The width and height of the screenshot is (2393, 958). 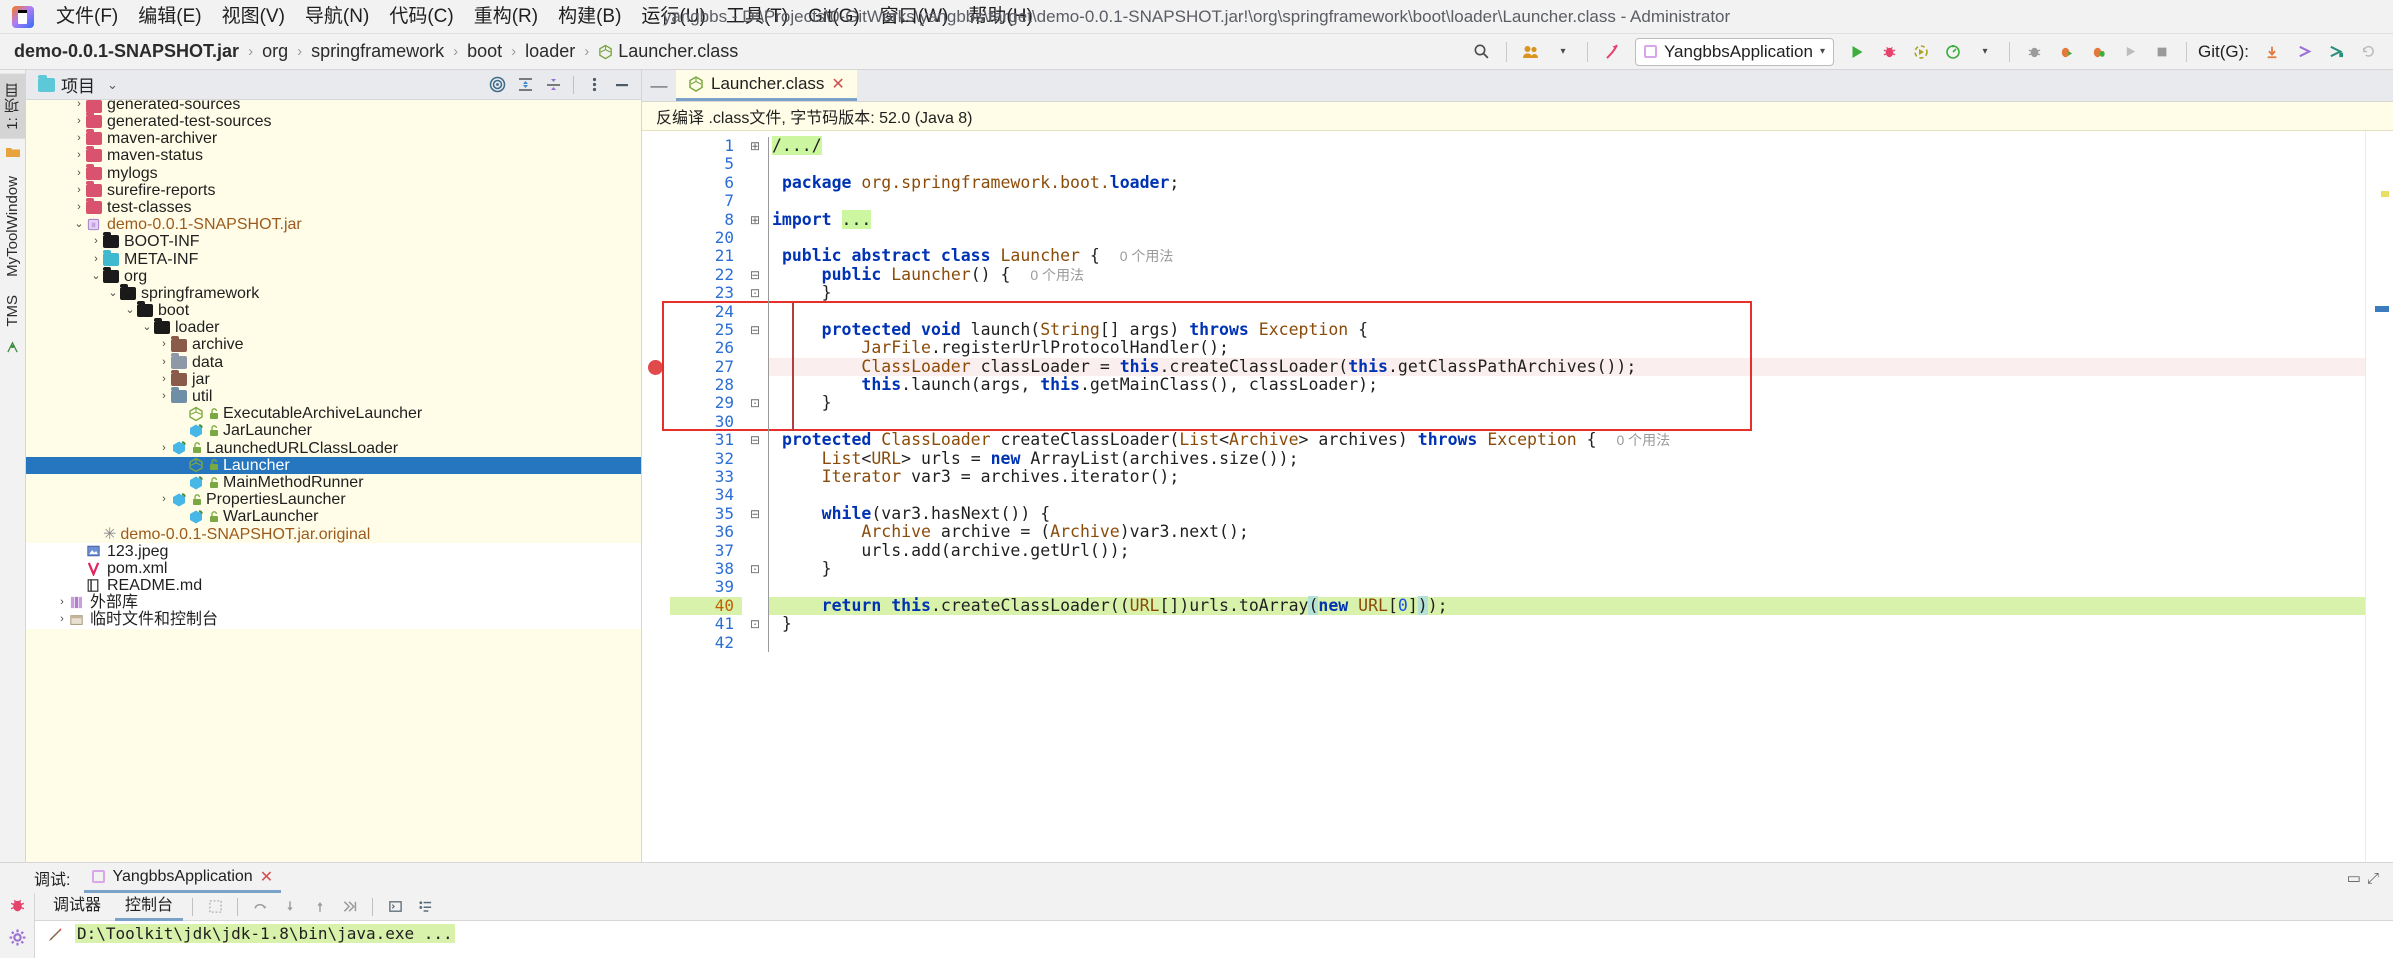 I want to click on search-icon, so click(x=1482, y=52).